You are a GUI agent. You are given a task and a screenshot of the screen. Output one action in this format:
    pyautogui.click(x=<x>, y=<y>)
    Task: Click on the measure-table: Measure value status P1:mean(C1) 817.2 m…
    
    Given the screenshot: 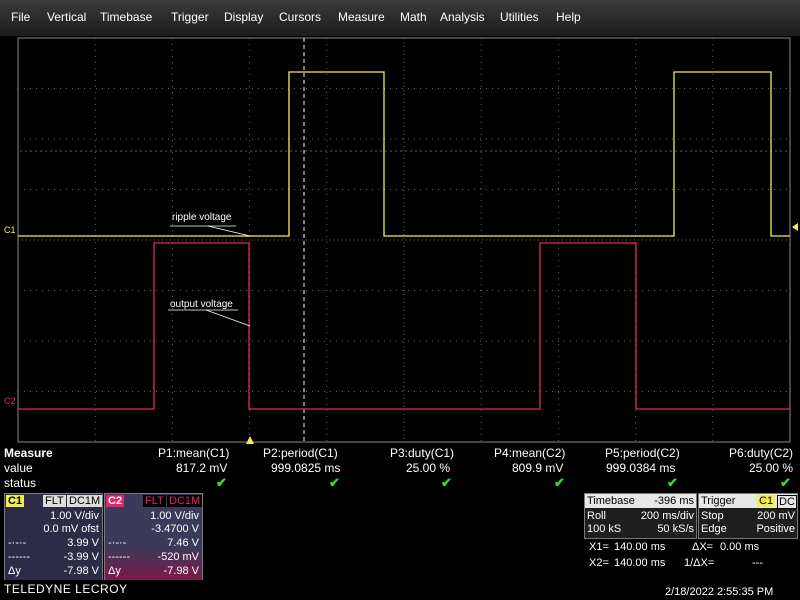 What is the action you would take?
    pyautogui.click(x=400, y=468)
    